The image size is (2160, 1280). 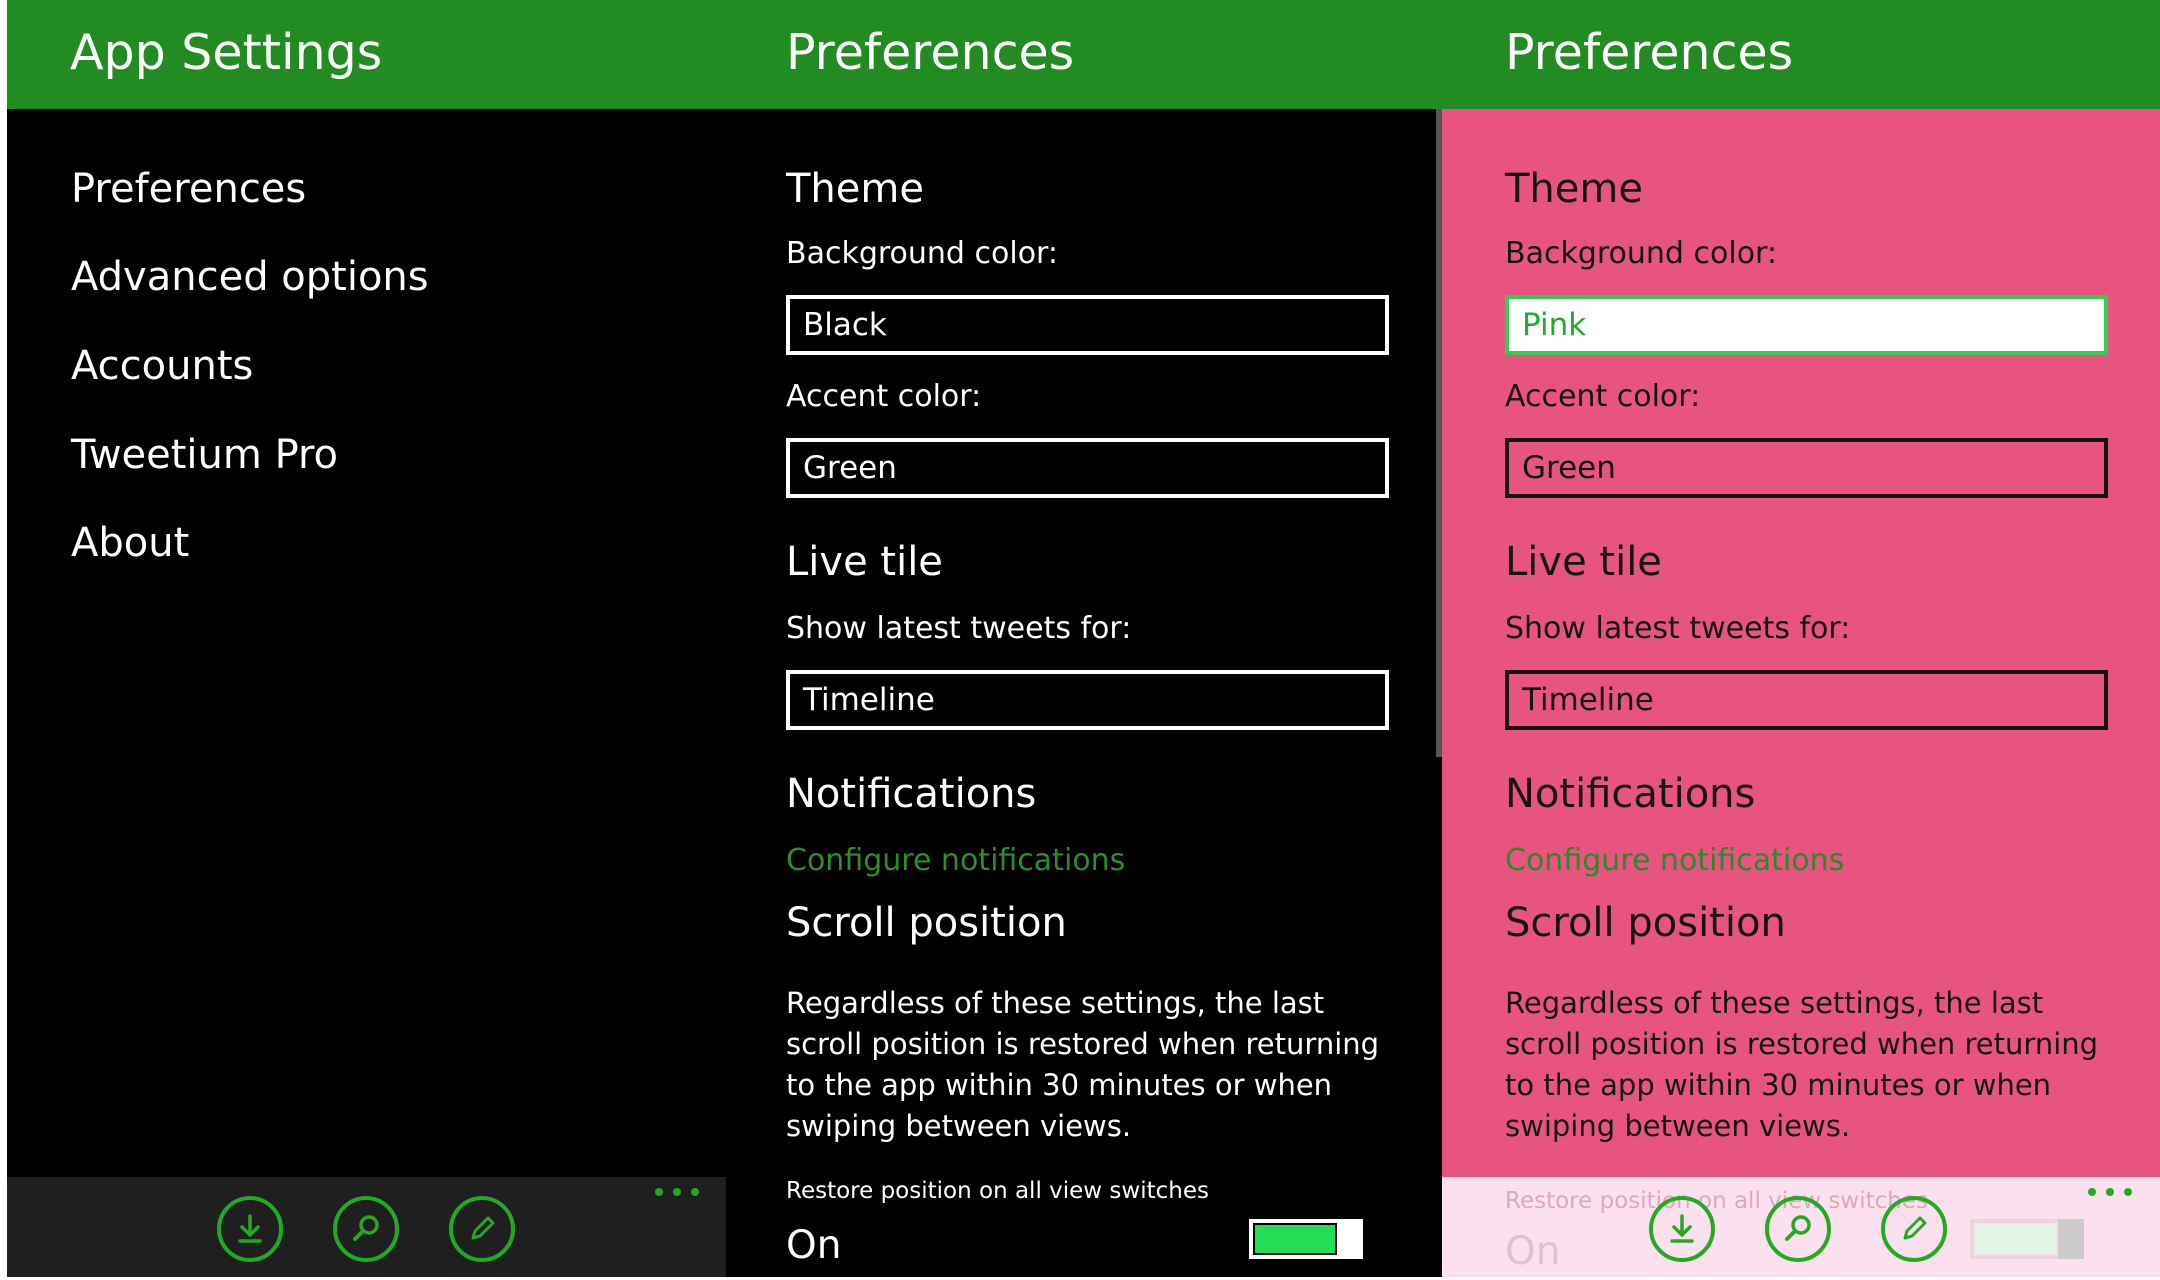 I want to click on menu-item-about: About, so click(x=130, y=543).